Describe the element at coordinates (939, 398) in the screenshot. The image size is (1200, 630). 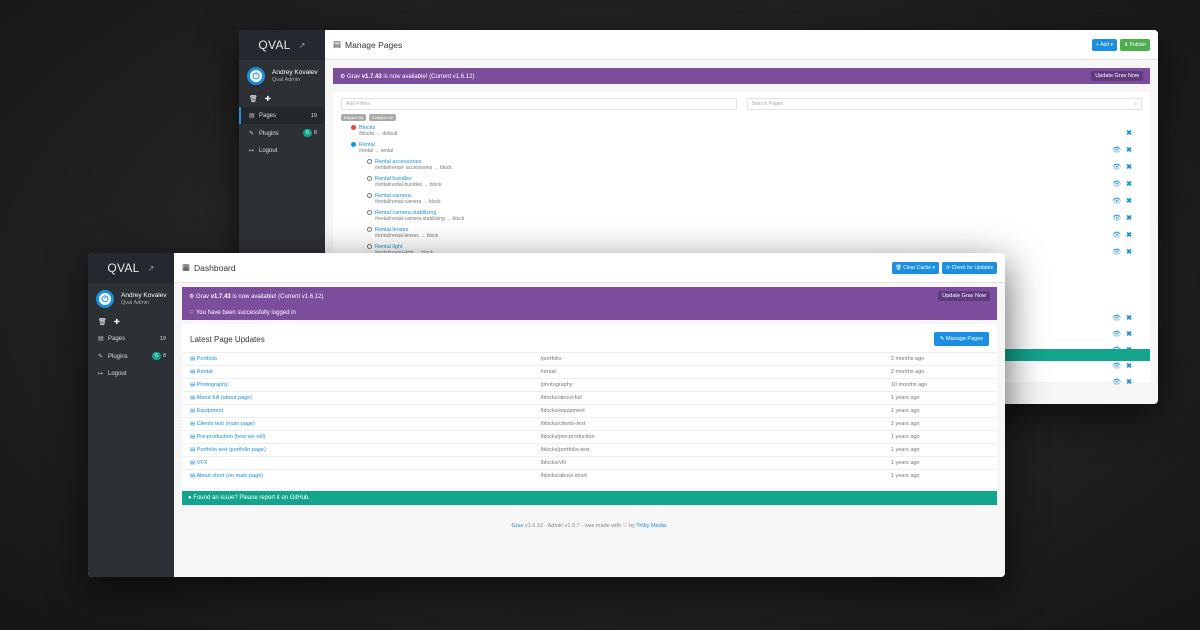
I see `page-modified-cell: 1 years ago` at that location.